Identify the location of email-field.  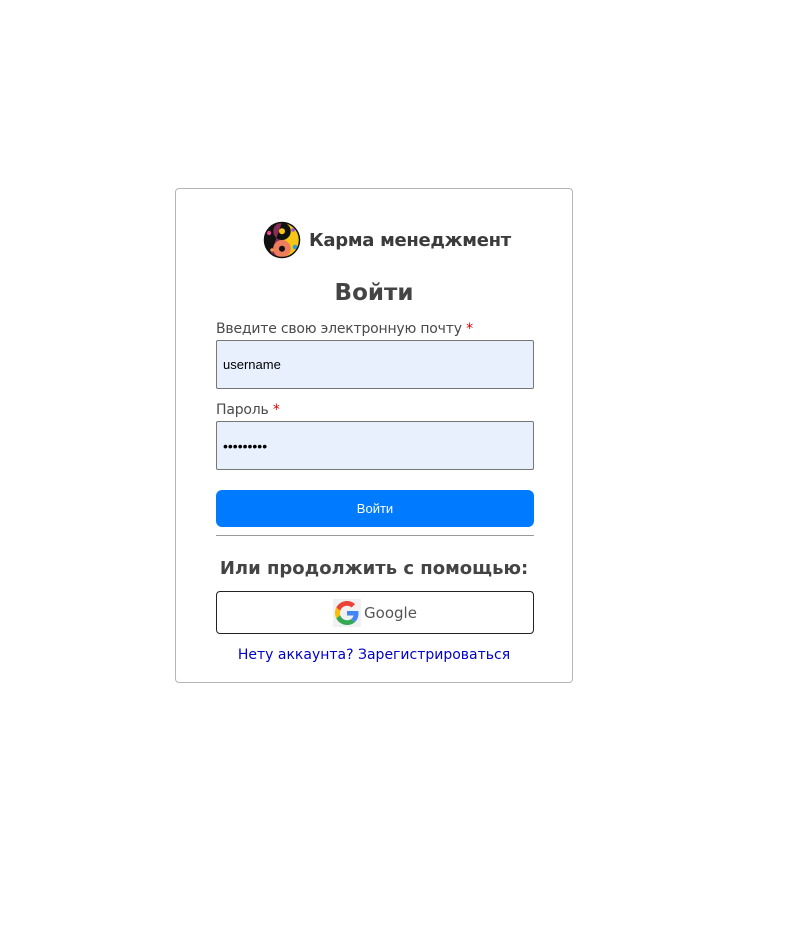
(375, 364).